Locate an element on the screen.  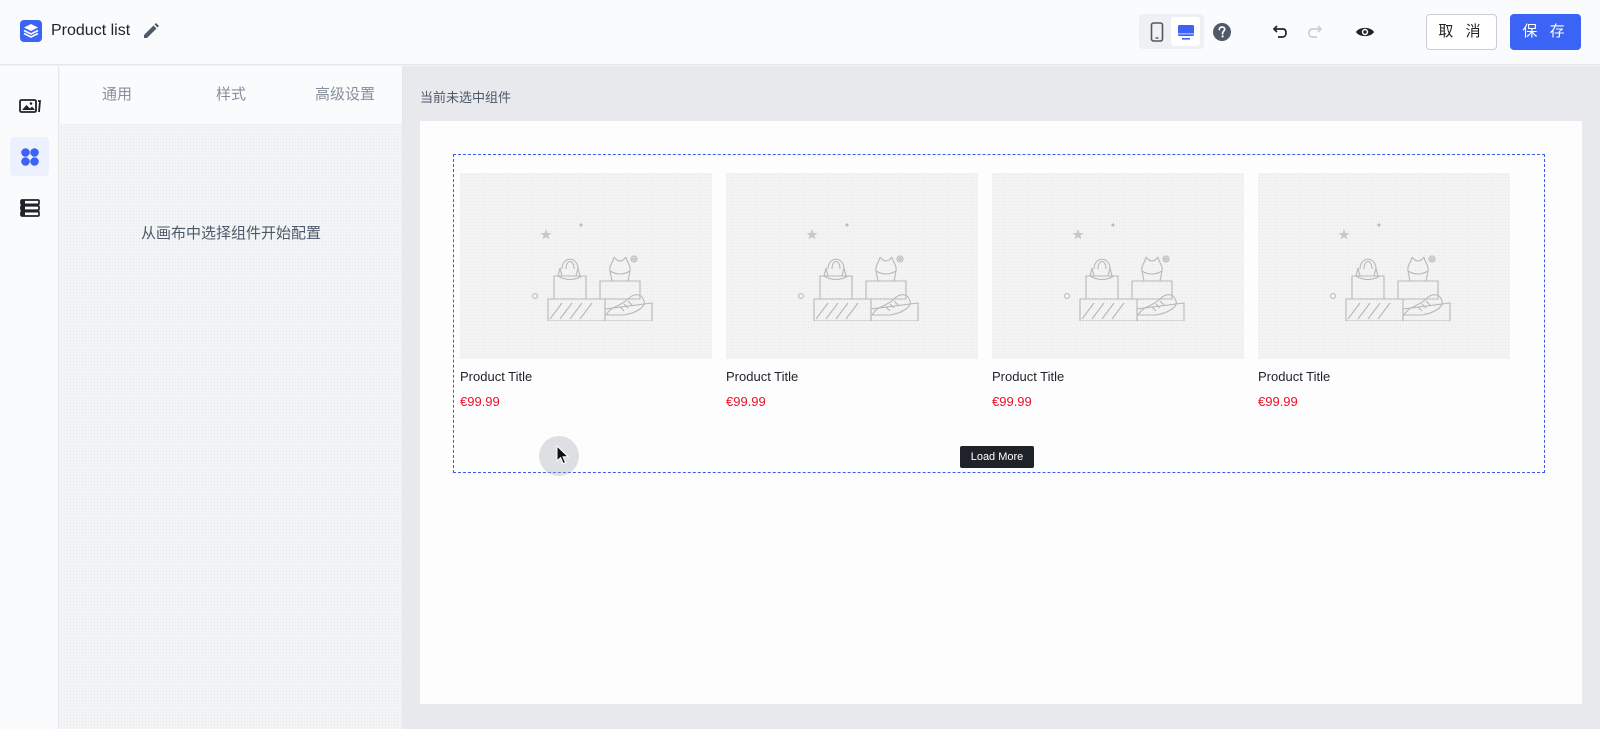
undo-icon is located at coordinates (1279, 31).